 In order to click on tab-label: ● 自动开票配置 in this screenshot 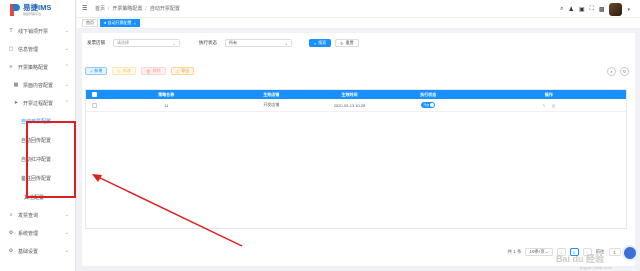, I will do `click(118, 22)`.